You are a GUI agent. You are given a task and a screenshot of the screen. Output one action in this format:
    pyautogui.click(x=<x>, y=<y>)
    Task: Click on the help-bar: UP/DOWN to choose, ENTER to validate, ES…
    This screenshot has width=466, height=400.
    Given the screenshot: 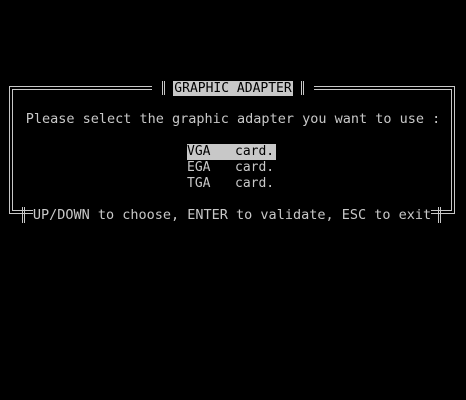 What is the action you would take?
    pyautogui.click(x=232, y=215)
    